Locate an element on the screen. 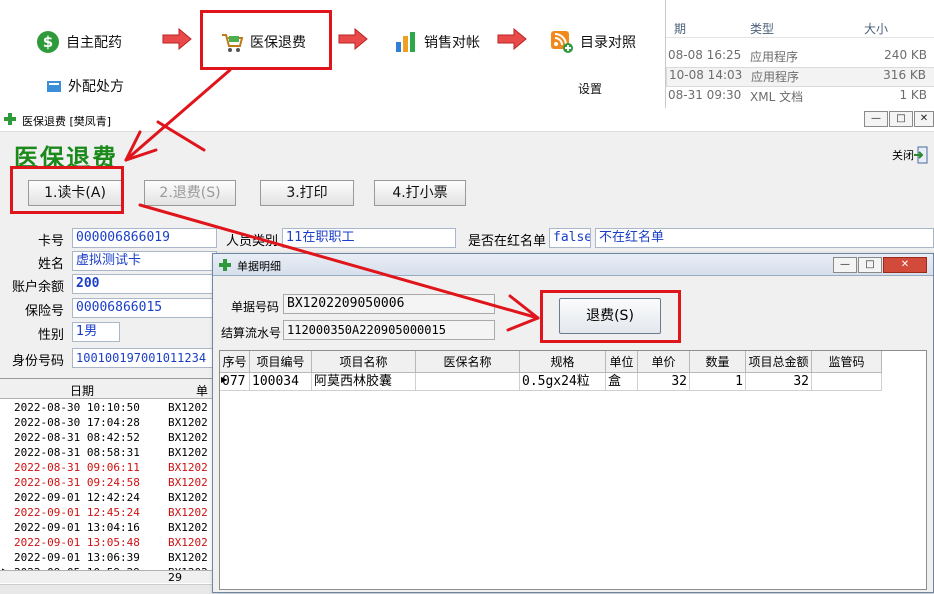 Image resolution: width=934 pixels, height=594 pixels. card-no-field: 000006866019 is located at coordinates (144, 238).